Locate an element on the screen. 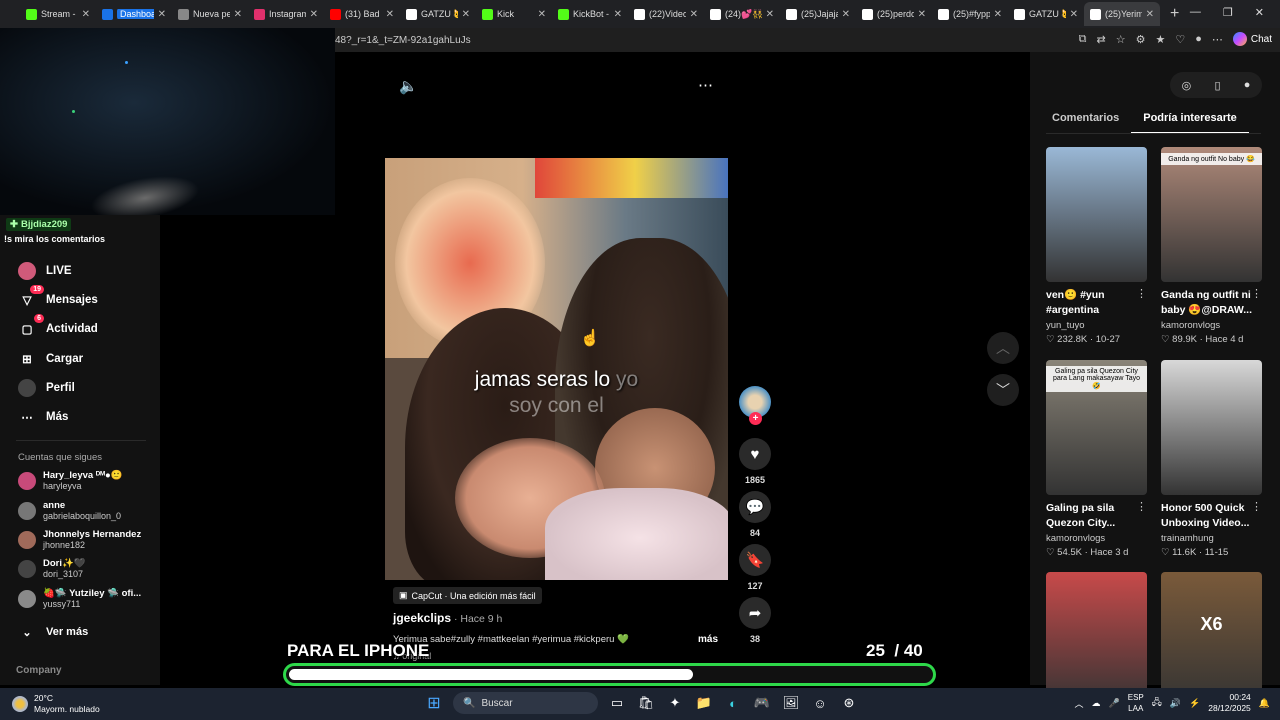  battery-icon: ⚡ is located at coordinates (1194, 703).